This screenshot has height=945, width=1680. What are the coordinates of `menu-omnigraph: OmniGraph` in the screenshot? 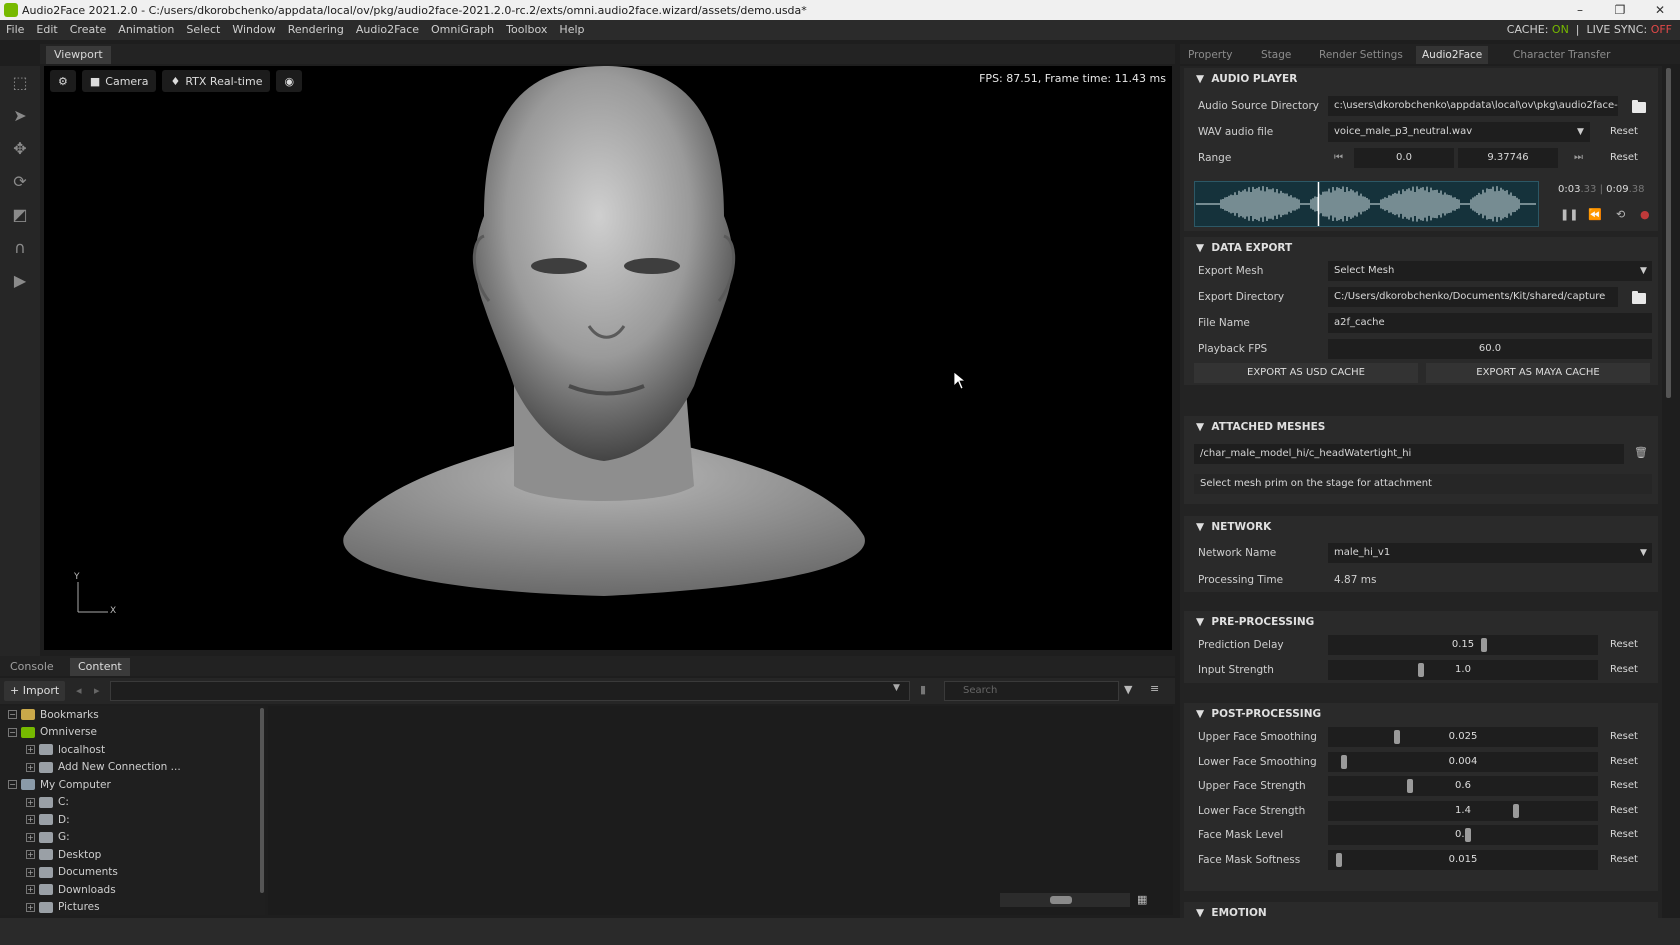 It's located at (462, 30).